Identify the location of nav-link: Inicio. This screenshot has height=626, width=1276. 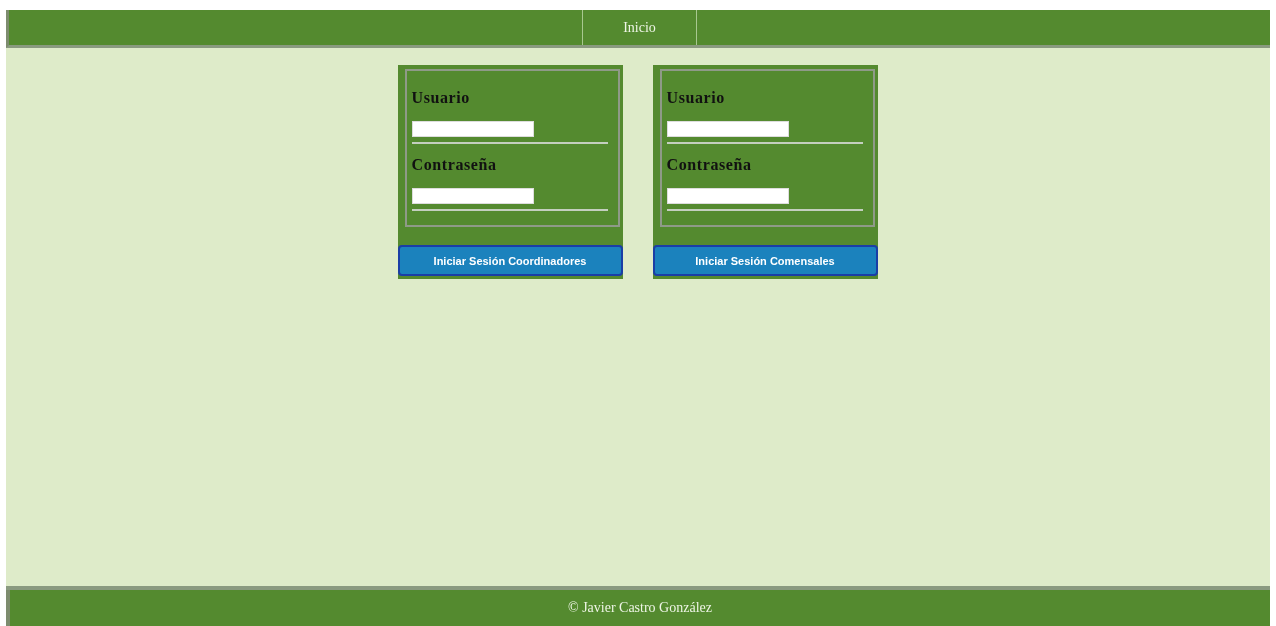
(639, 27).